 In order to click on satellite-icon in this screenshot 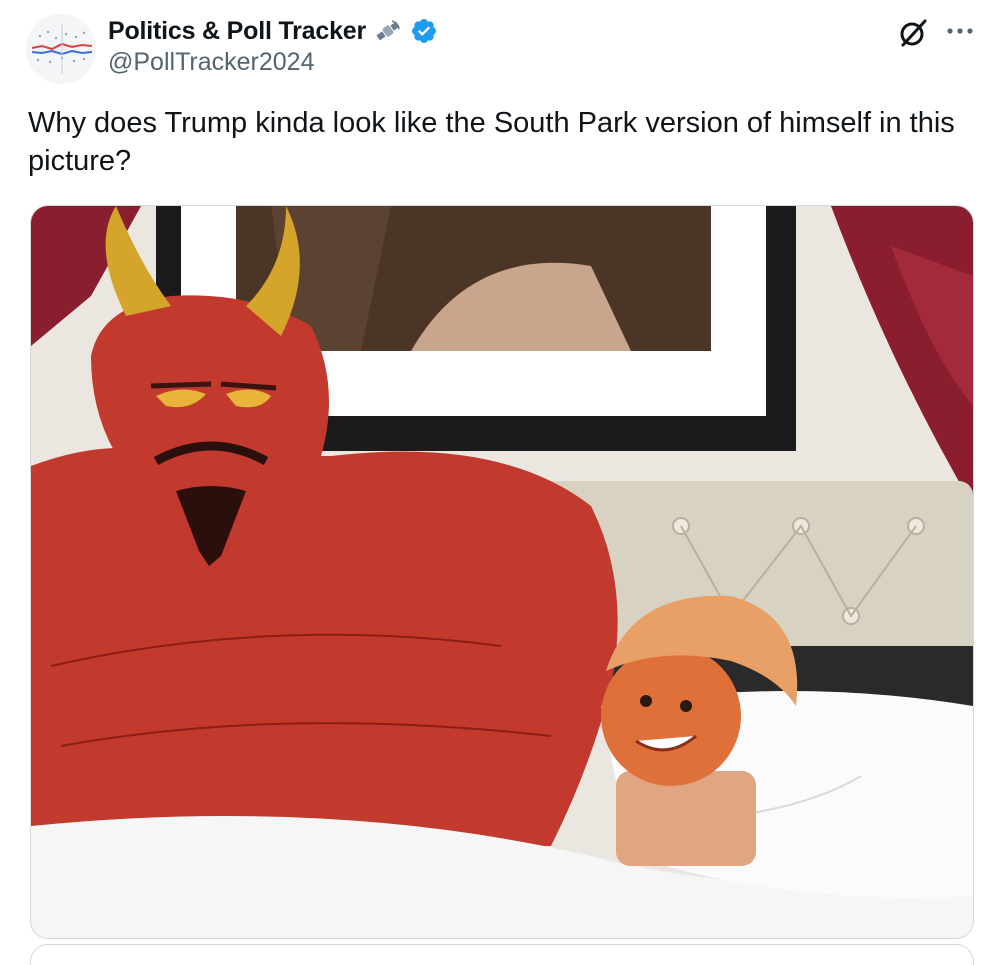, I will do `click(388, 30)`.